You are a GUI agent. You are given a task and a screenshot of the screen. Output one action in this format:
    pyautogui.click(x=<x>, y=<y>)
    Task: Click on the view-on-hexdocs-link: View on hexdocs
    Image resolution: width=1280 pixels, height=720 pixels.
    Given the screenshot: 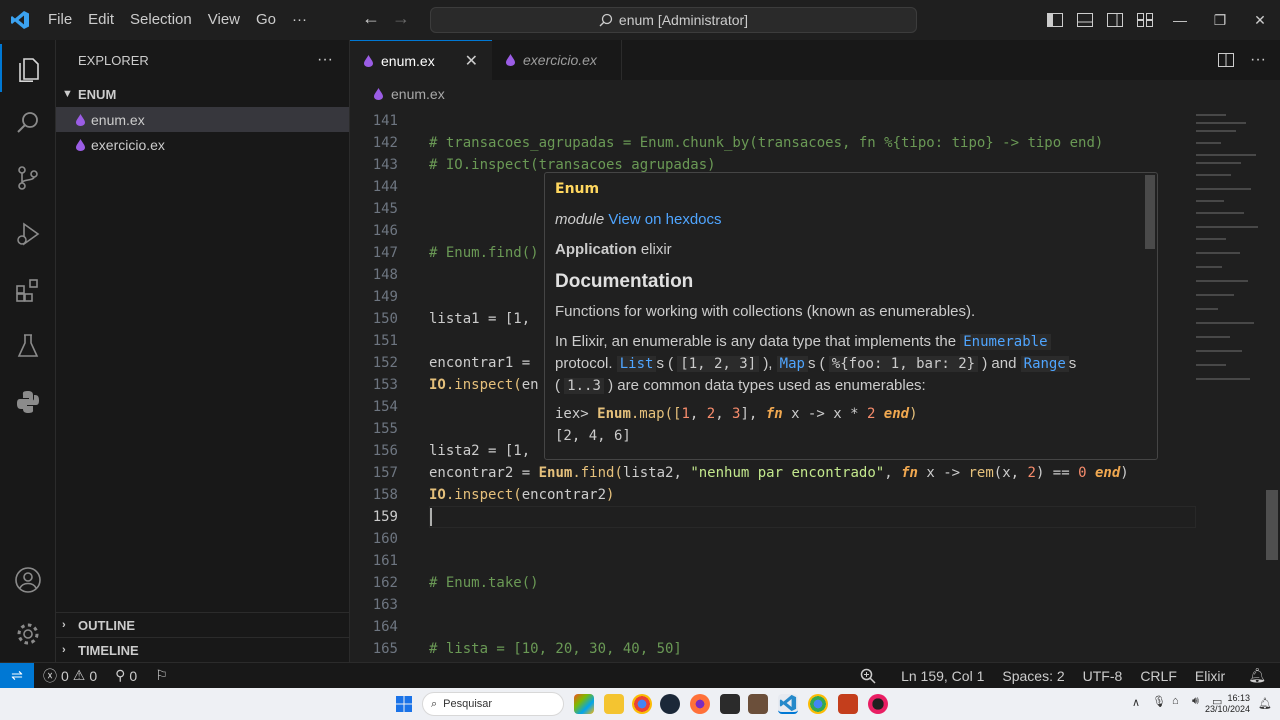 What is the action you would take?
    pyautogui.click(x=664, y=219)
    